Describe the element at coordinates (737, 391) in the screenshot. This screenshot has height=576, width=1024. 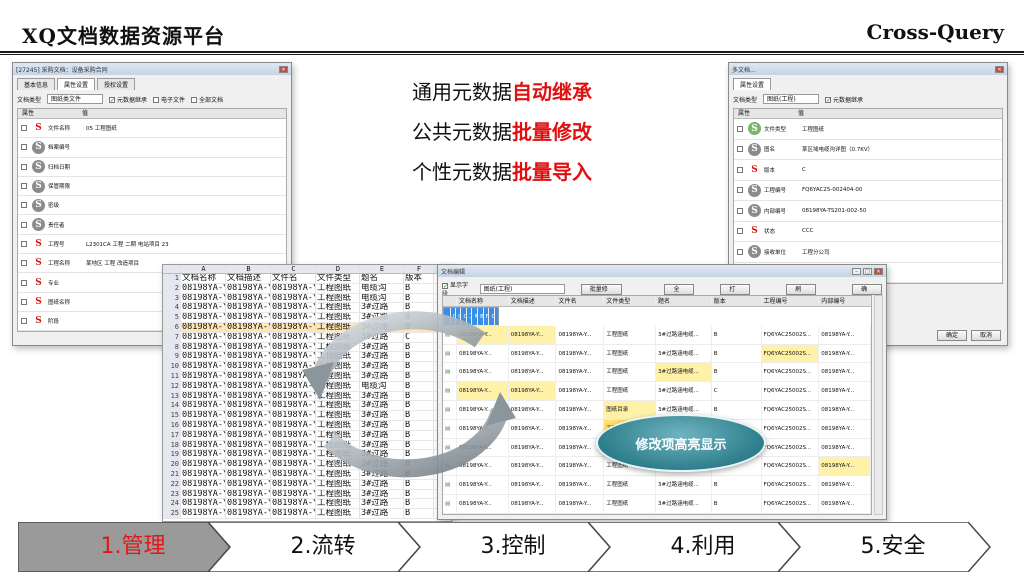
I see `table-cell: C` at that location.